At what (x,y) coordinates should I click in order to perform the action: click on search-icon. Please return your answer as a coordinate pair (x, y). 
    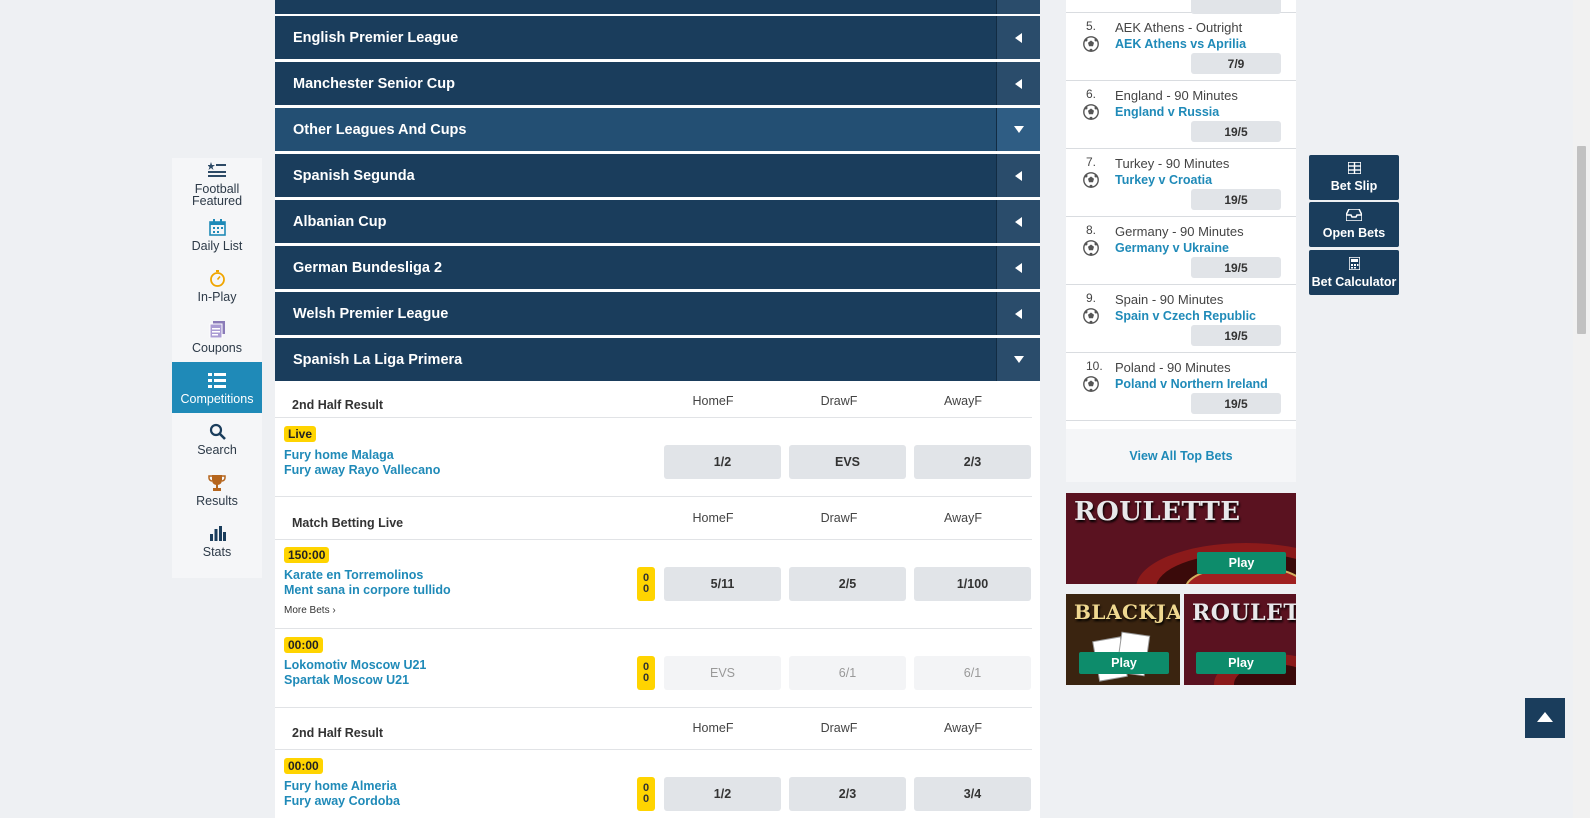
    Looking at the image, I should click on (217, 431).